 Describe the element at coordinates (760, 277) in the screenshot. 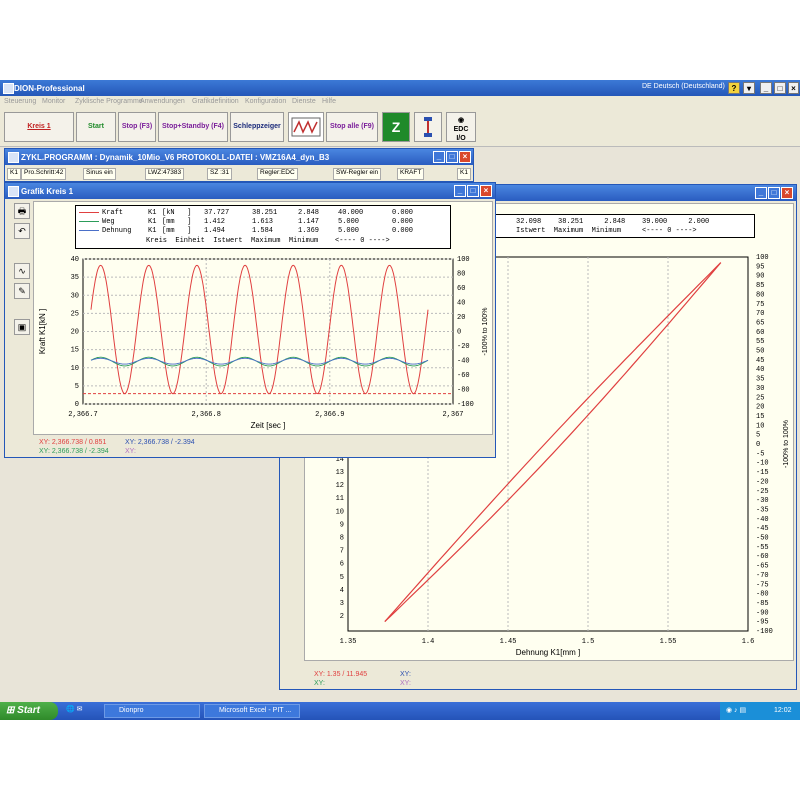

I see `y2-tick-label: 90` at that location.